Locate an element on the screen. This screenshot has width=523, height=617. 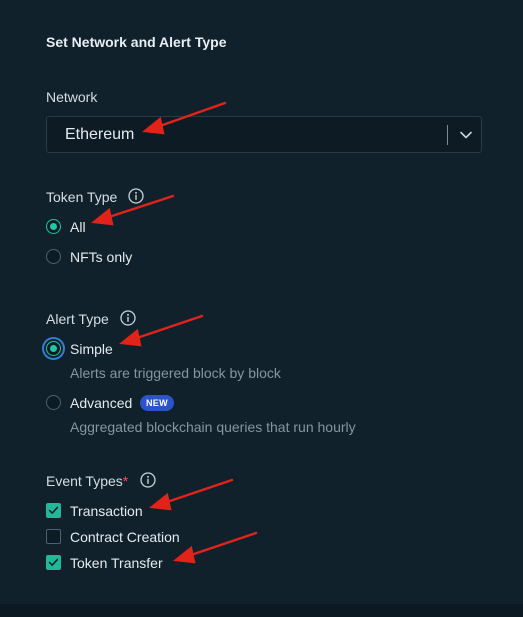
event-contract-creation-checkbox is located at coordinates (53, 536).